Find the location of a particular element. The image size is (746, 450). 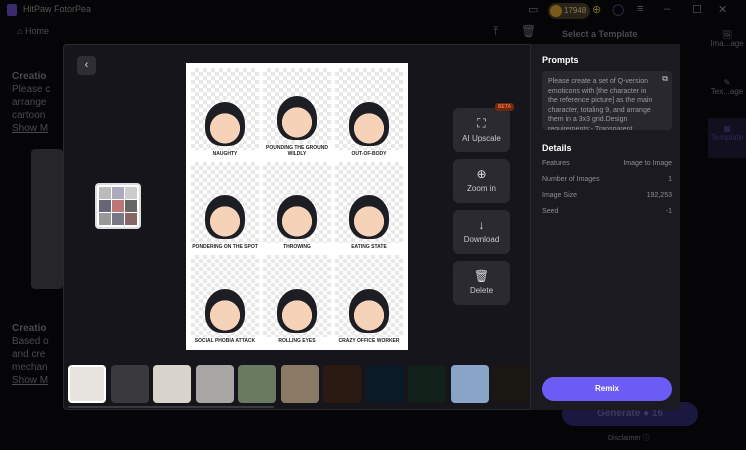

account-icon: ◯ is located at coordinates (618, 9).